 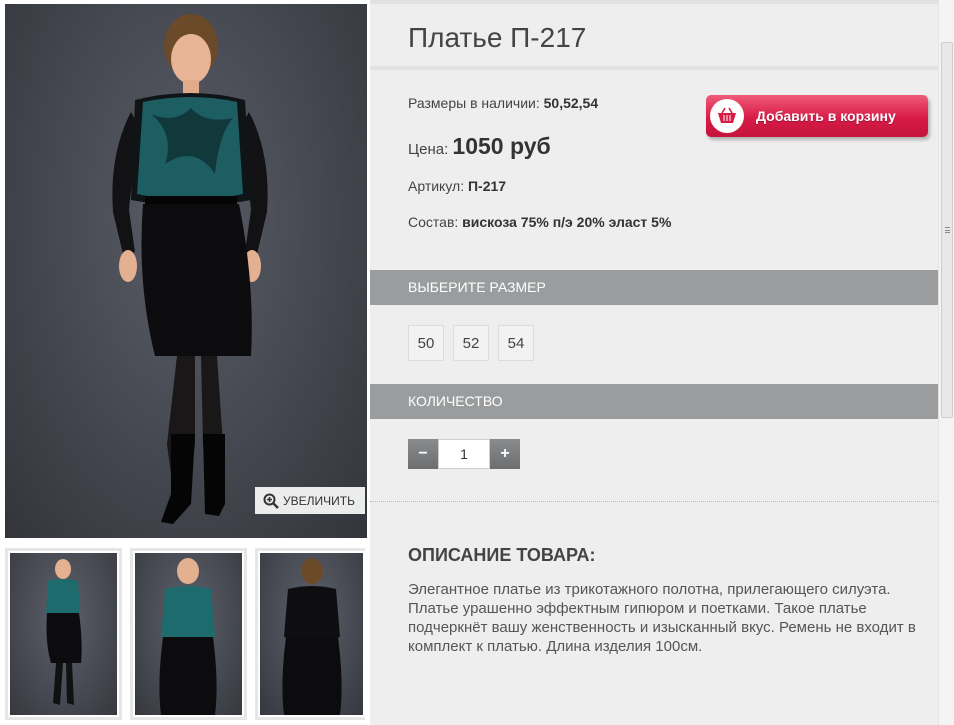 I want to click on sku: Артикул: П-217, so click(x=457, y=186).